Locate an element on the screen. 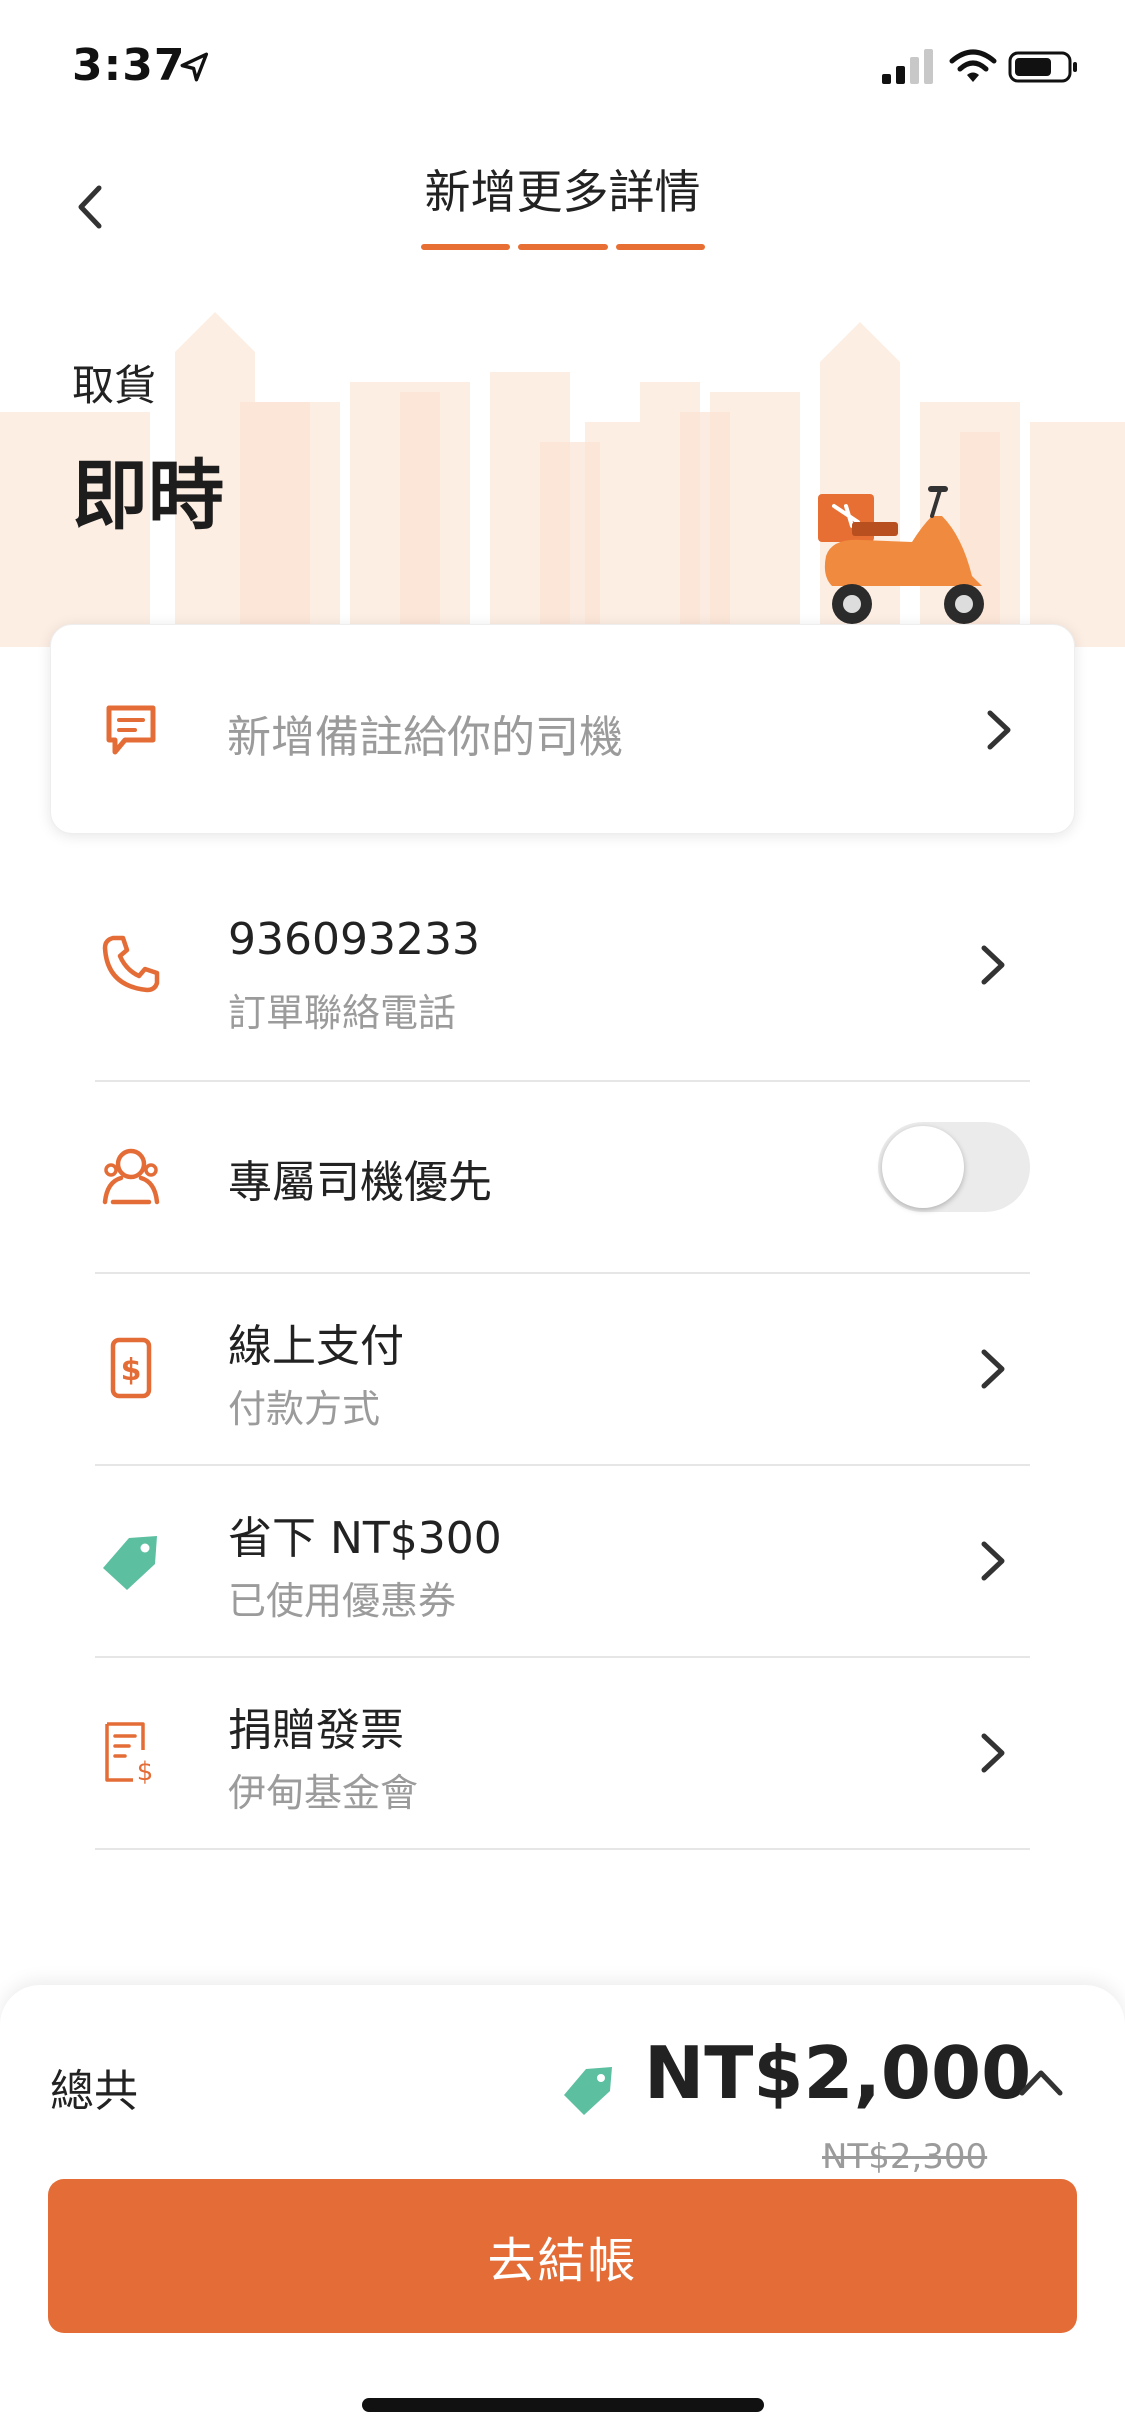 The height and width of the screenshot is (2436, 1125). payment-method-subtitle: 付款方式 is located at coordinates (304, 1409).